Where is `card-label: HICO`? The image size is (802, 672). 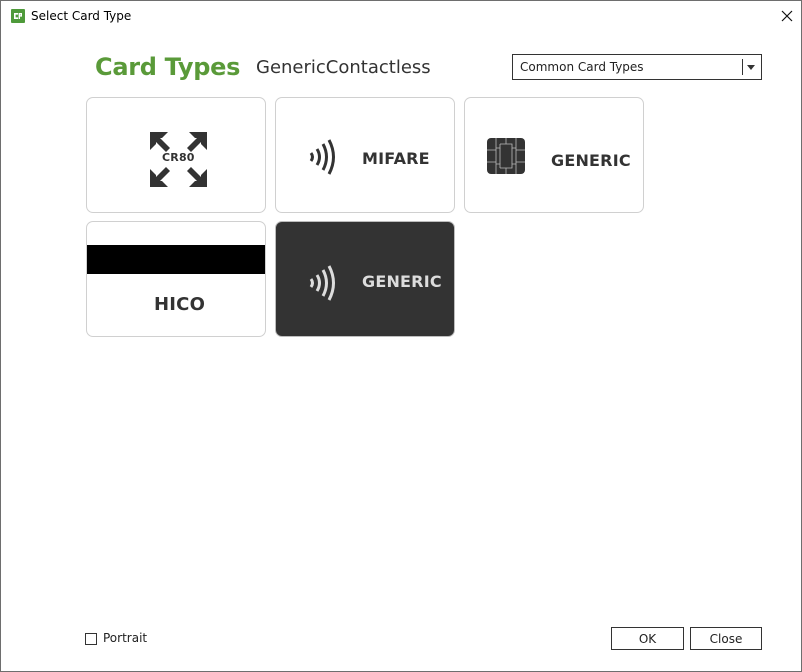
card-label: HICO is located at coordinates (180, 304).